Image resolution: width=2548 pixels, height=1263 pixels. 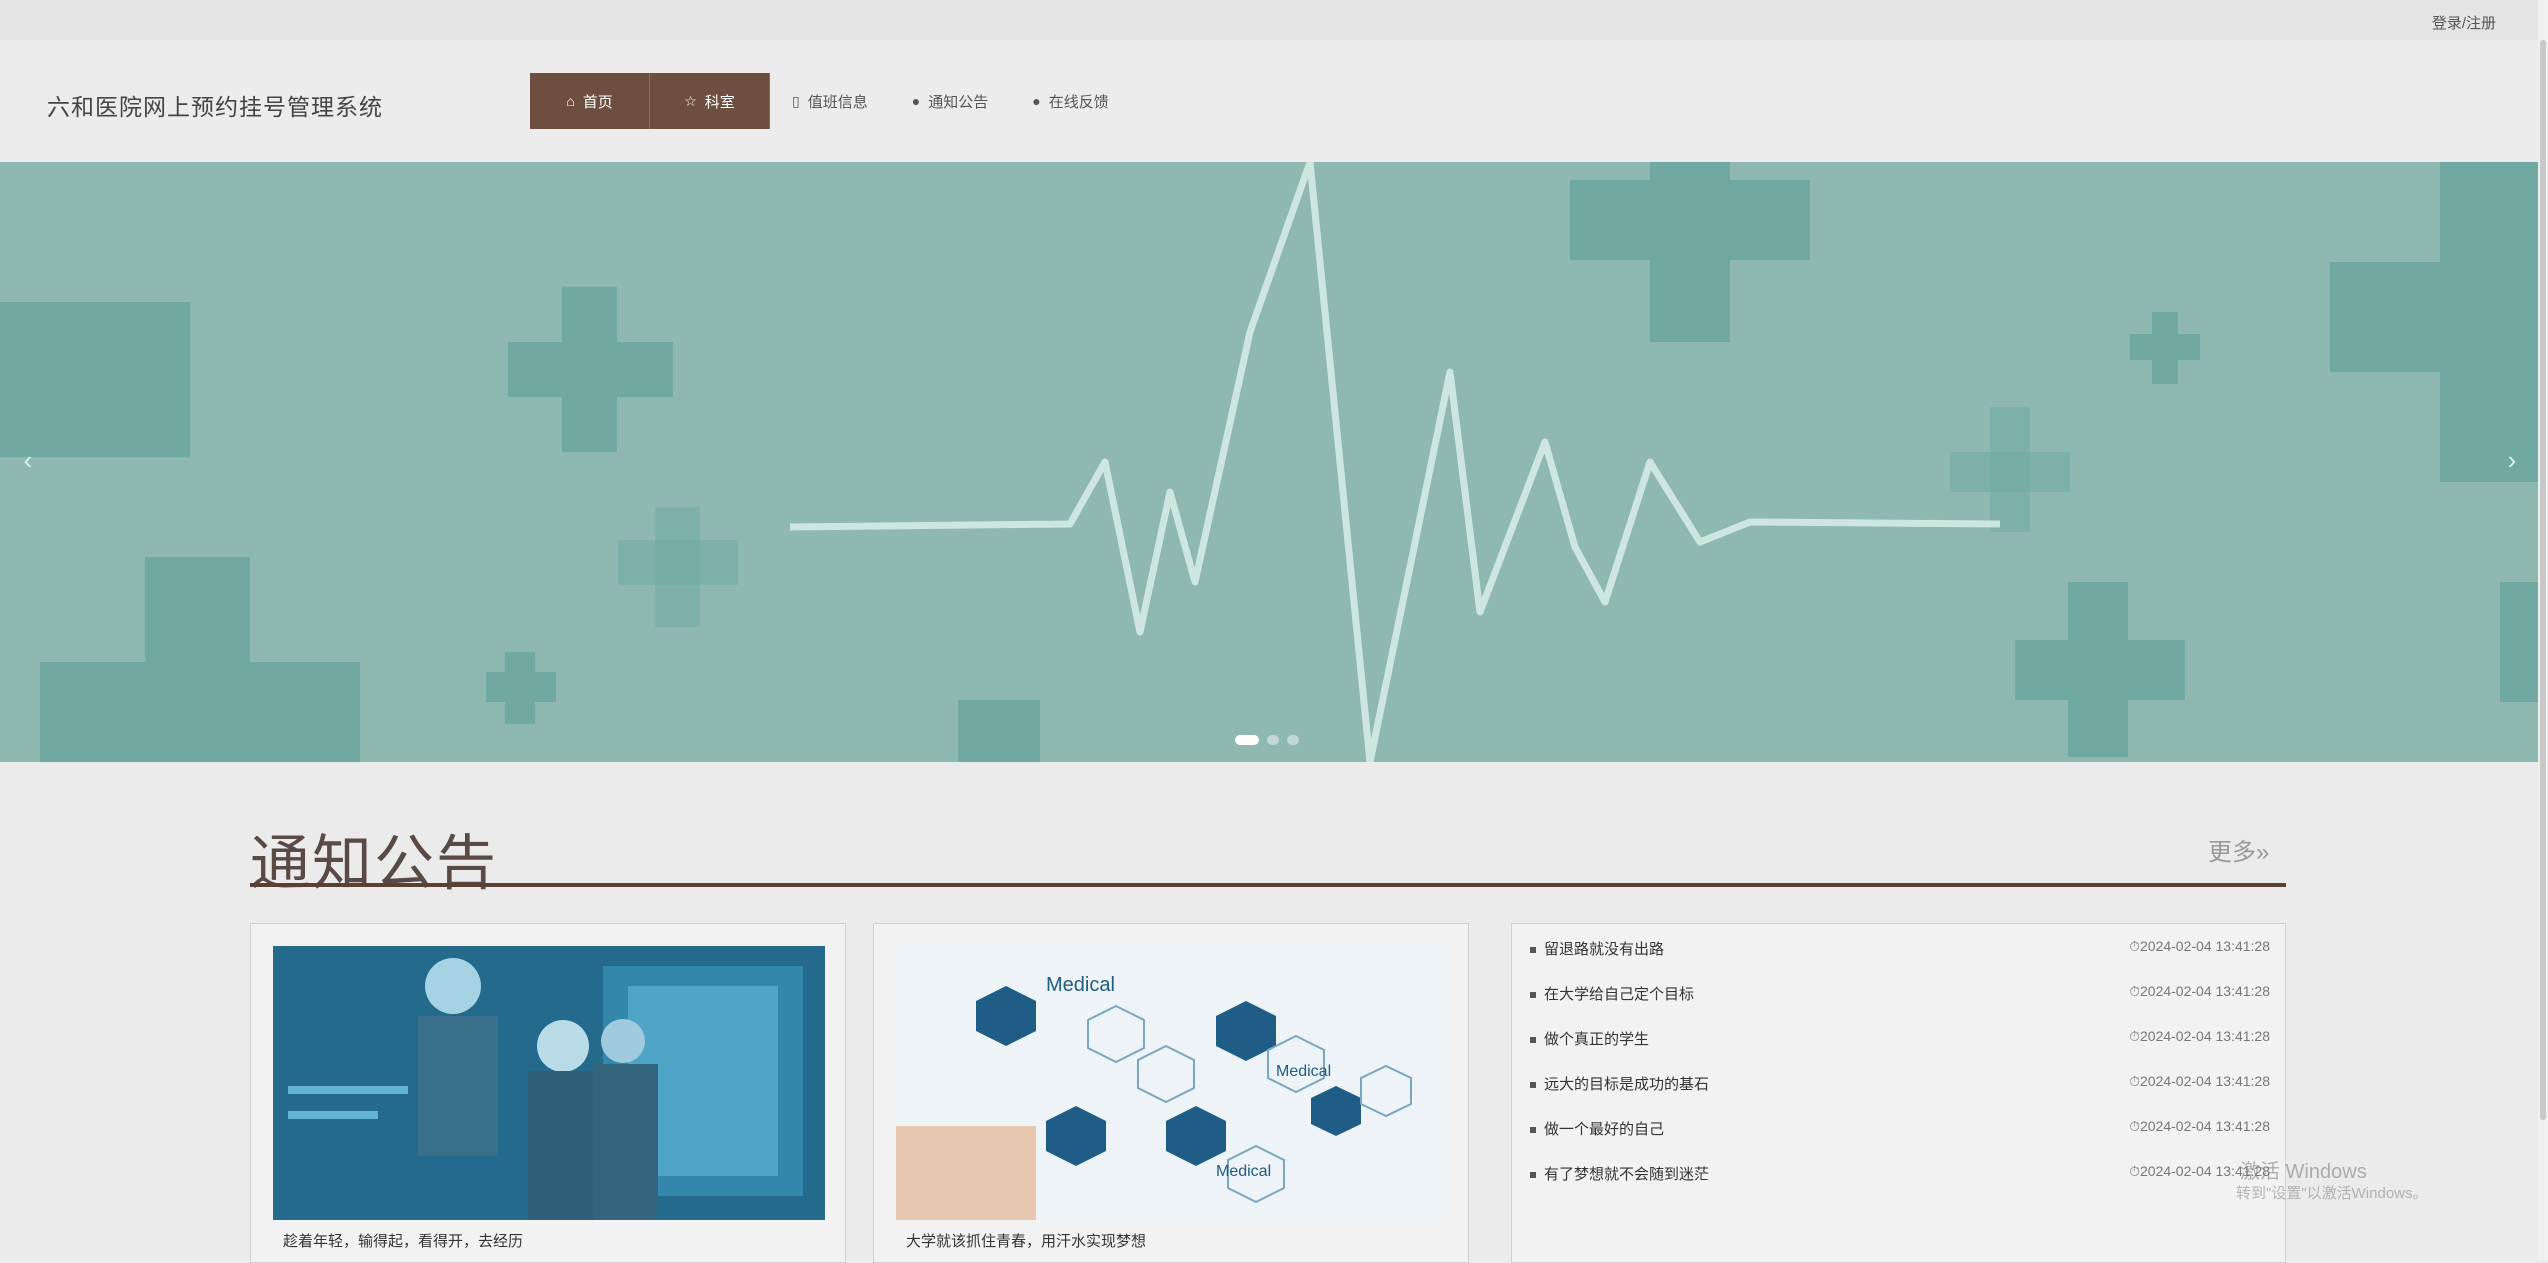 I want to click on nav-item-departments: ☆ 科室, so click(x=710, y=101).